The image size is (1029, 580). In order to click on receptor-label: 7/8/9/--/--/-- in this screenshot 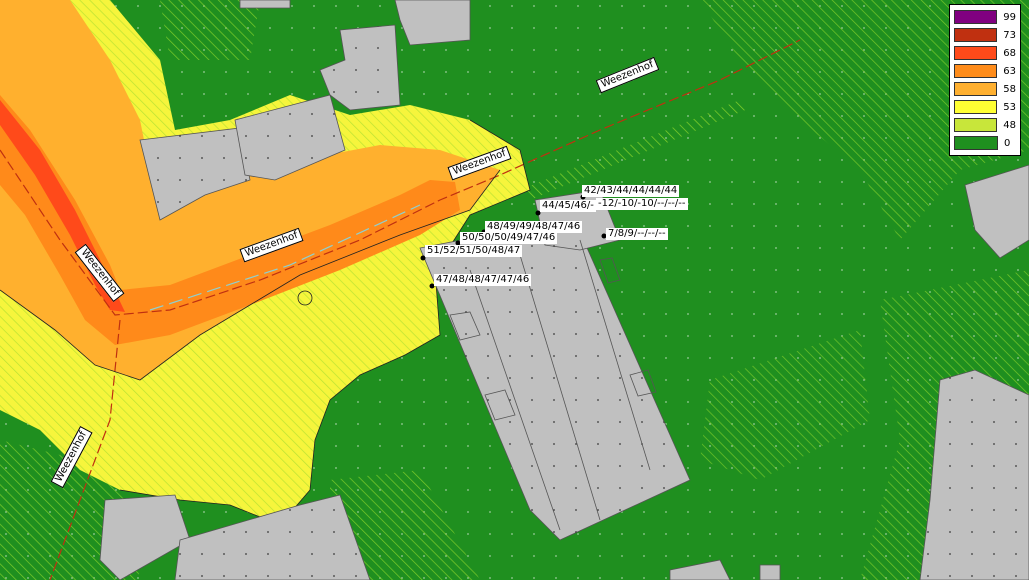, I will do `click(637, 234)`.